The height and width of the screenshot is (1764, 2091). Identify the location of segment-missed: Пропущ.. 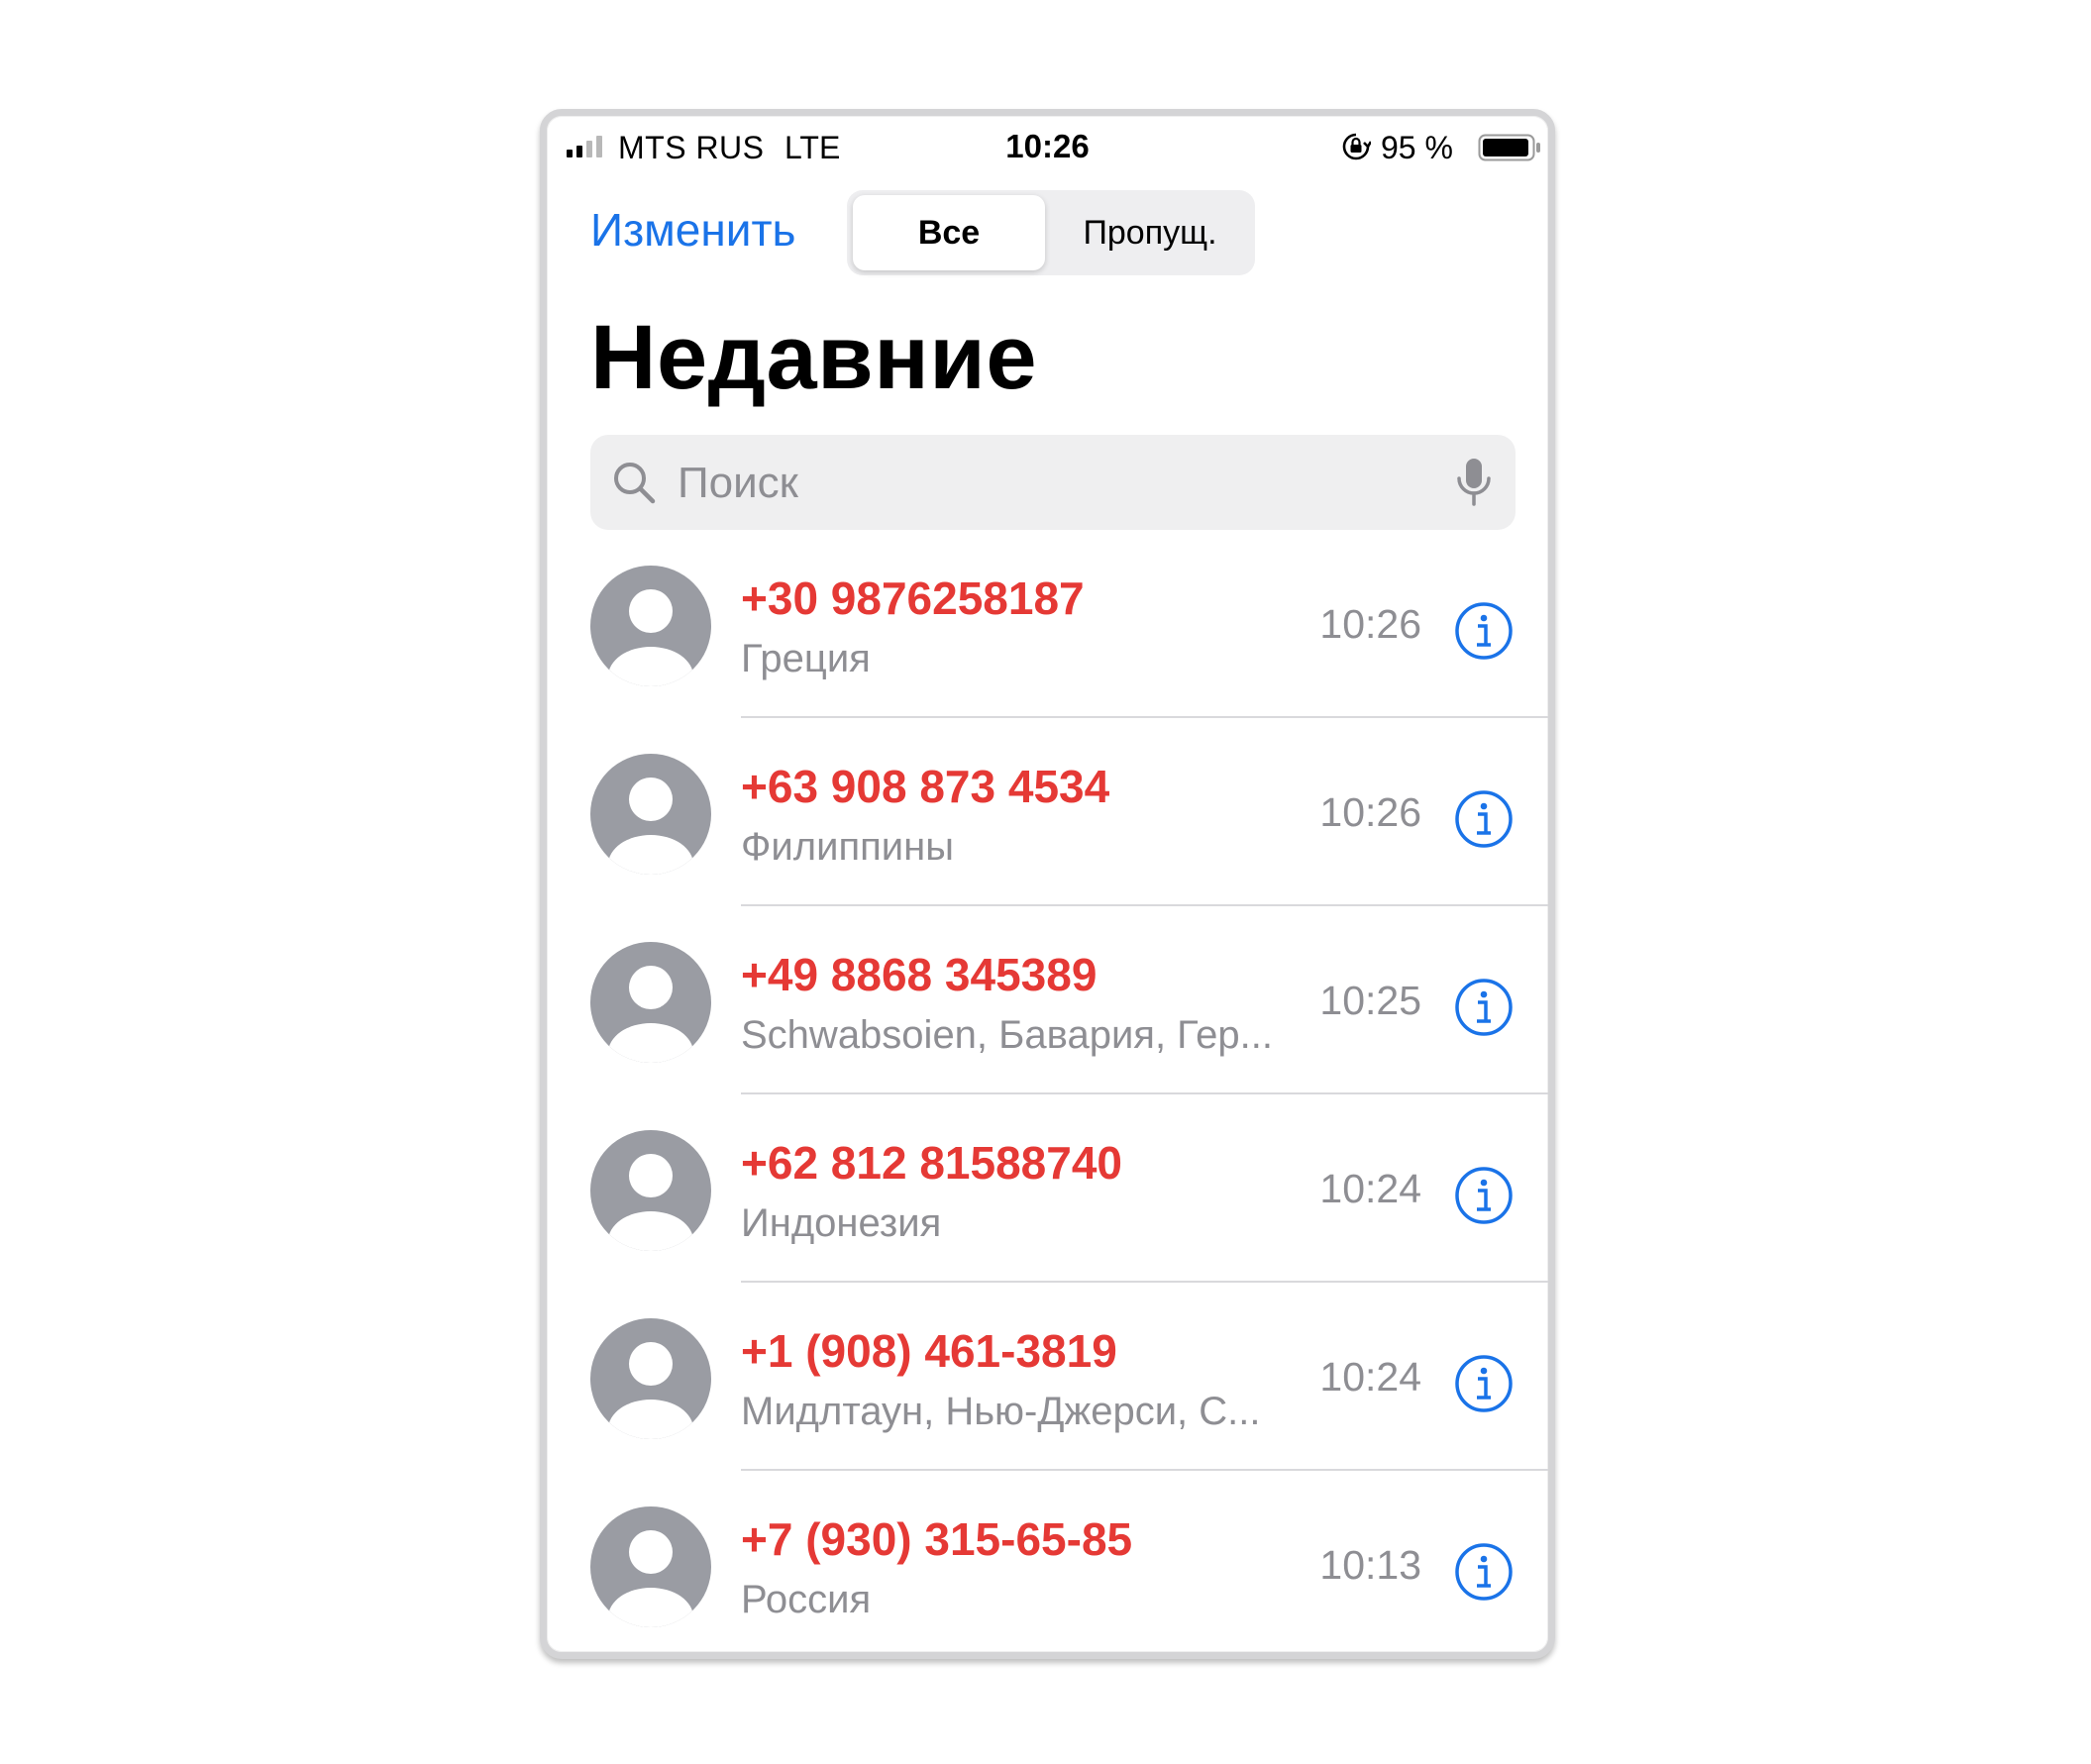
(1150, 232).